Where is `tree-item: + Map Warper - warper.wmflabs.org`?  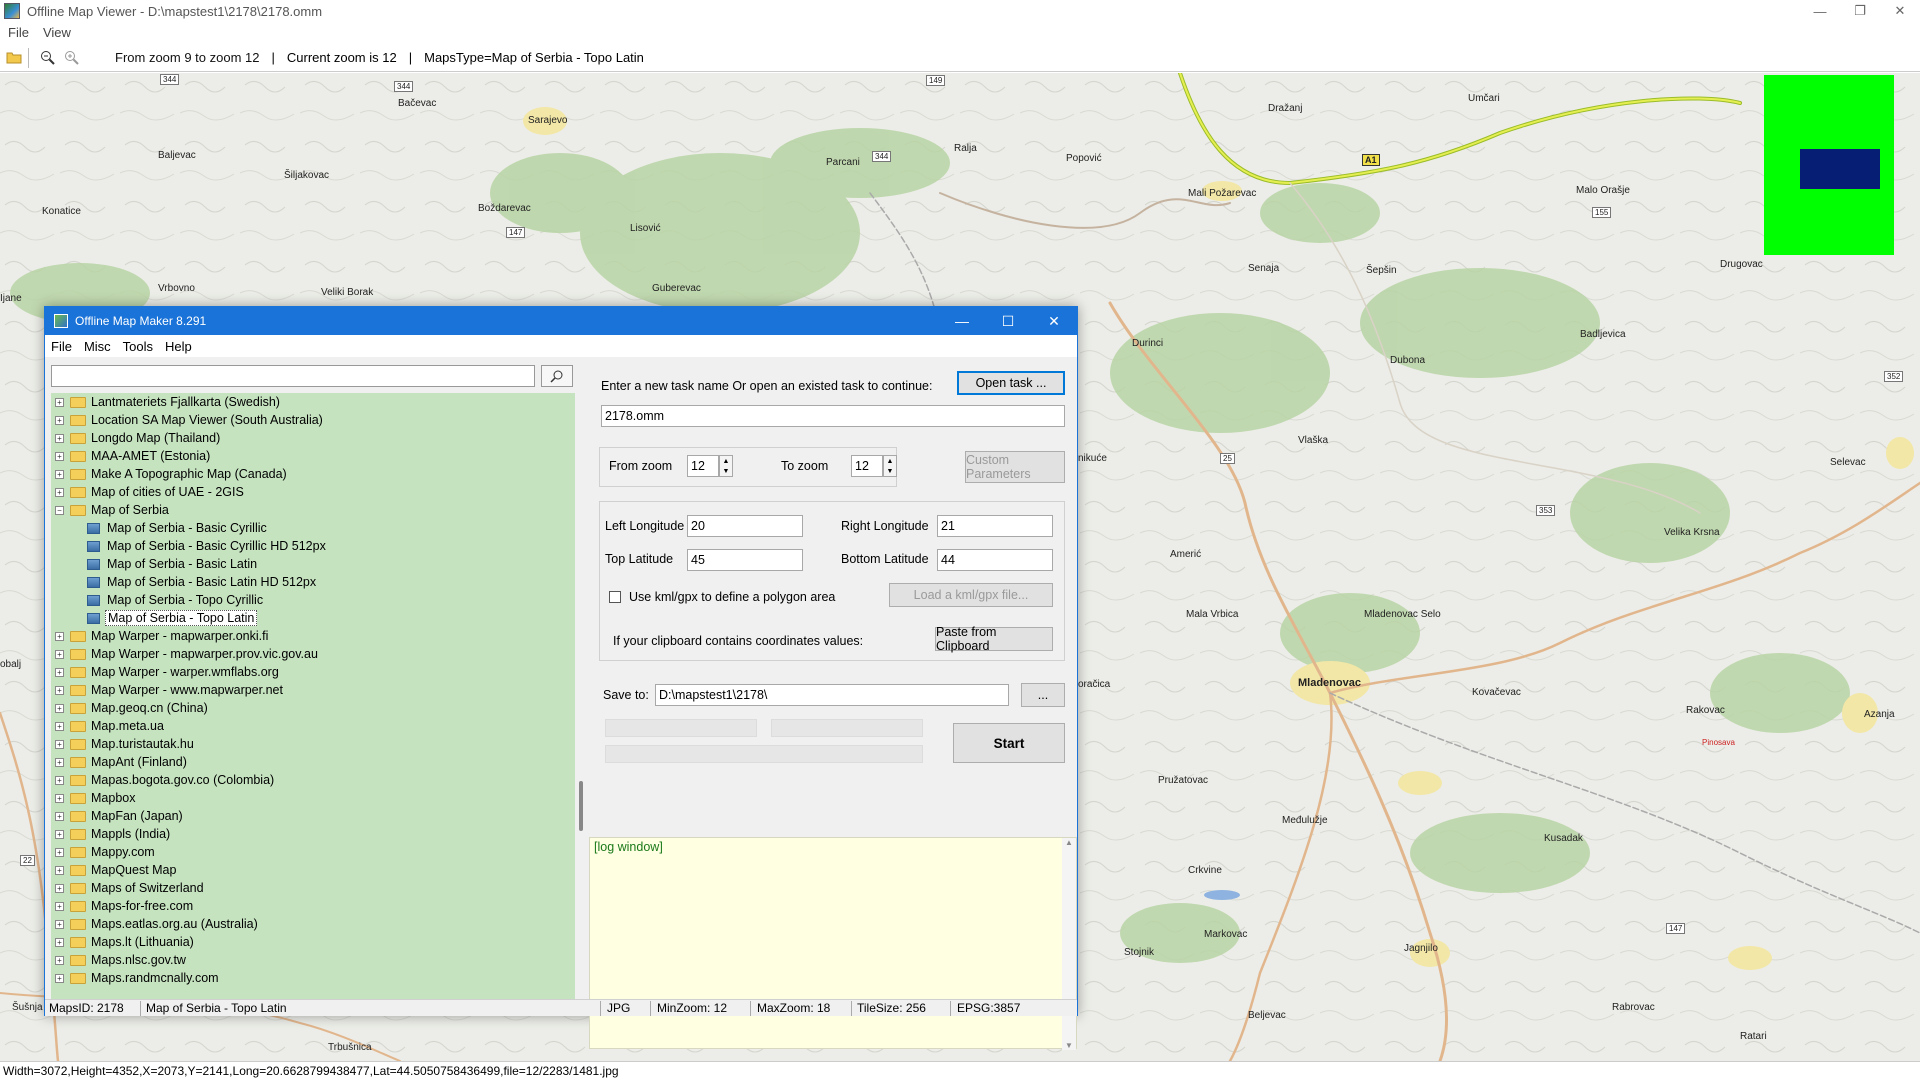
tree-item: + Map Warper - warper.wmflabs.org is located at coordinates (313, 672).